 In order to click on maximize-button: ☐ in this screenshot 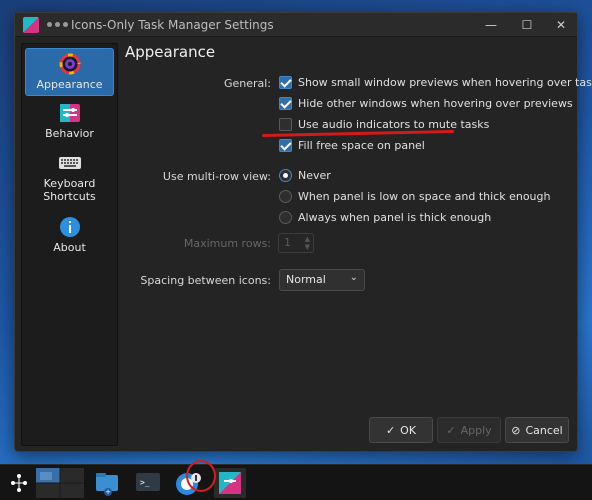, I will do `click(527, 25)`.